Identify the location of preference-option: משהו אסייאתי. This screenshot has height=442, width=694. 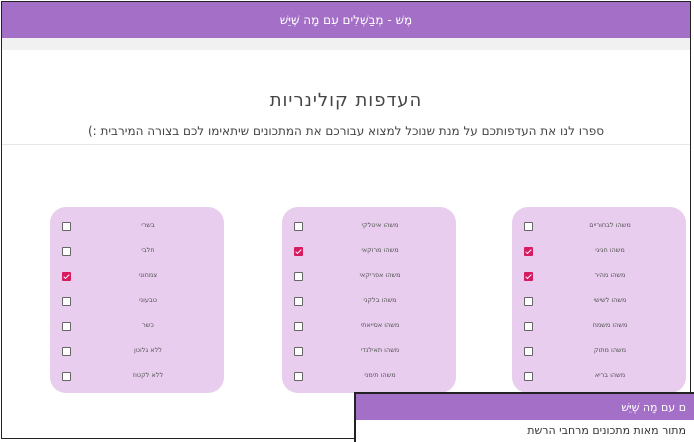
(369, 327).